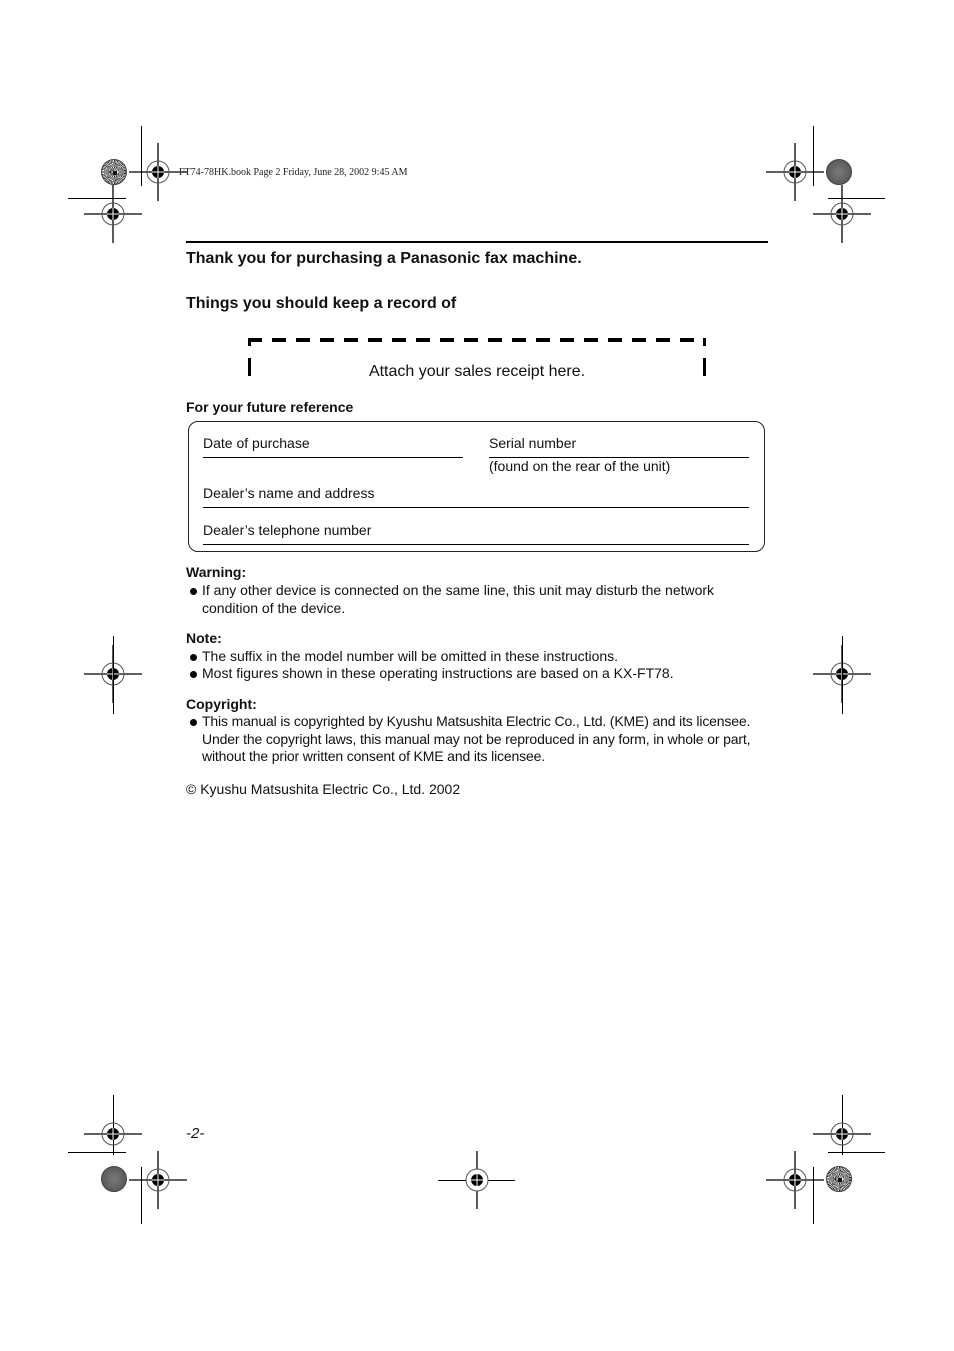 The height and width of the screenshot is (1351, 954). I want to click on page-number: -2-, so click(195, 1133).